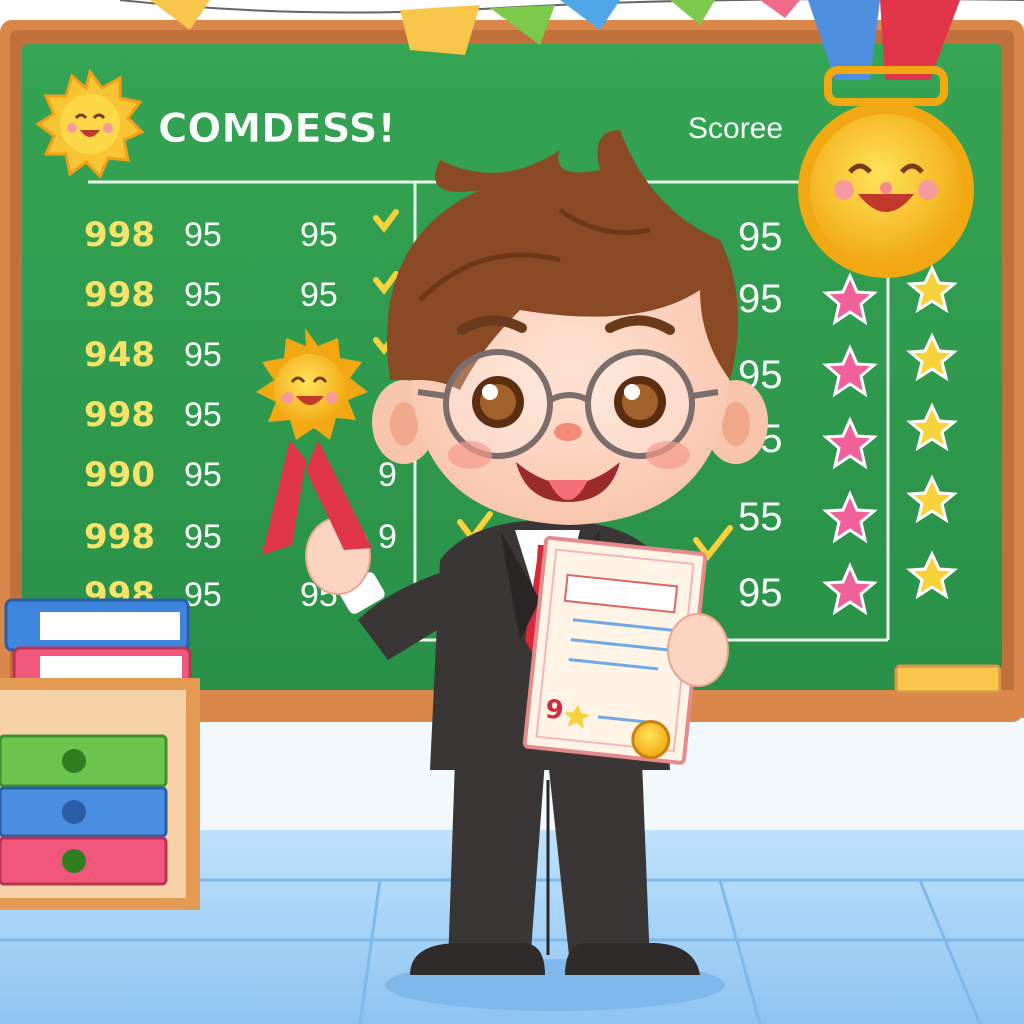 This screenshot has height=1024, width=1024. I want to click on score-cell: 990, so click(119, 475).